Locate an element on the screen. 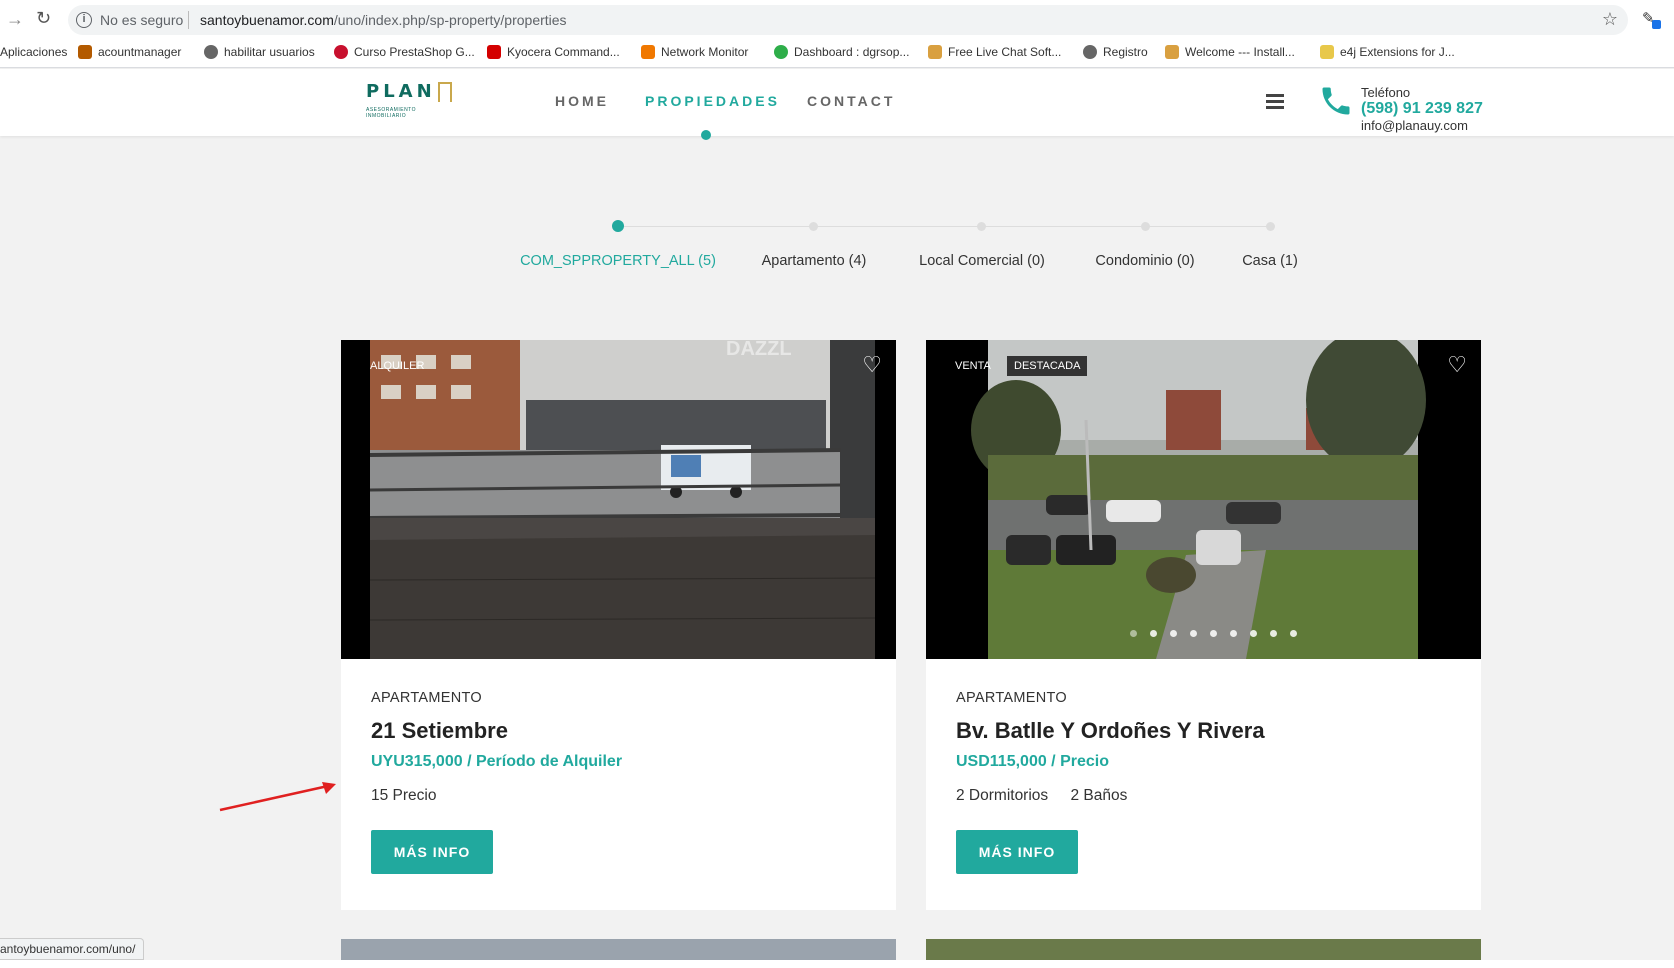 The image size is (1674, 968). bookmark-label: acountmanager is located at coordinates (140, 52).